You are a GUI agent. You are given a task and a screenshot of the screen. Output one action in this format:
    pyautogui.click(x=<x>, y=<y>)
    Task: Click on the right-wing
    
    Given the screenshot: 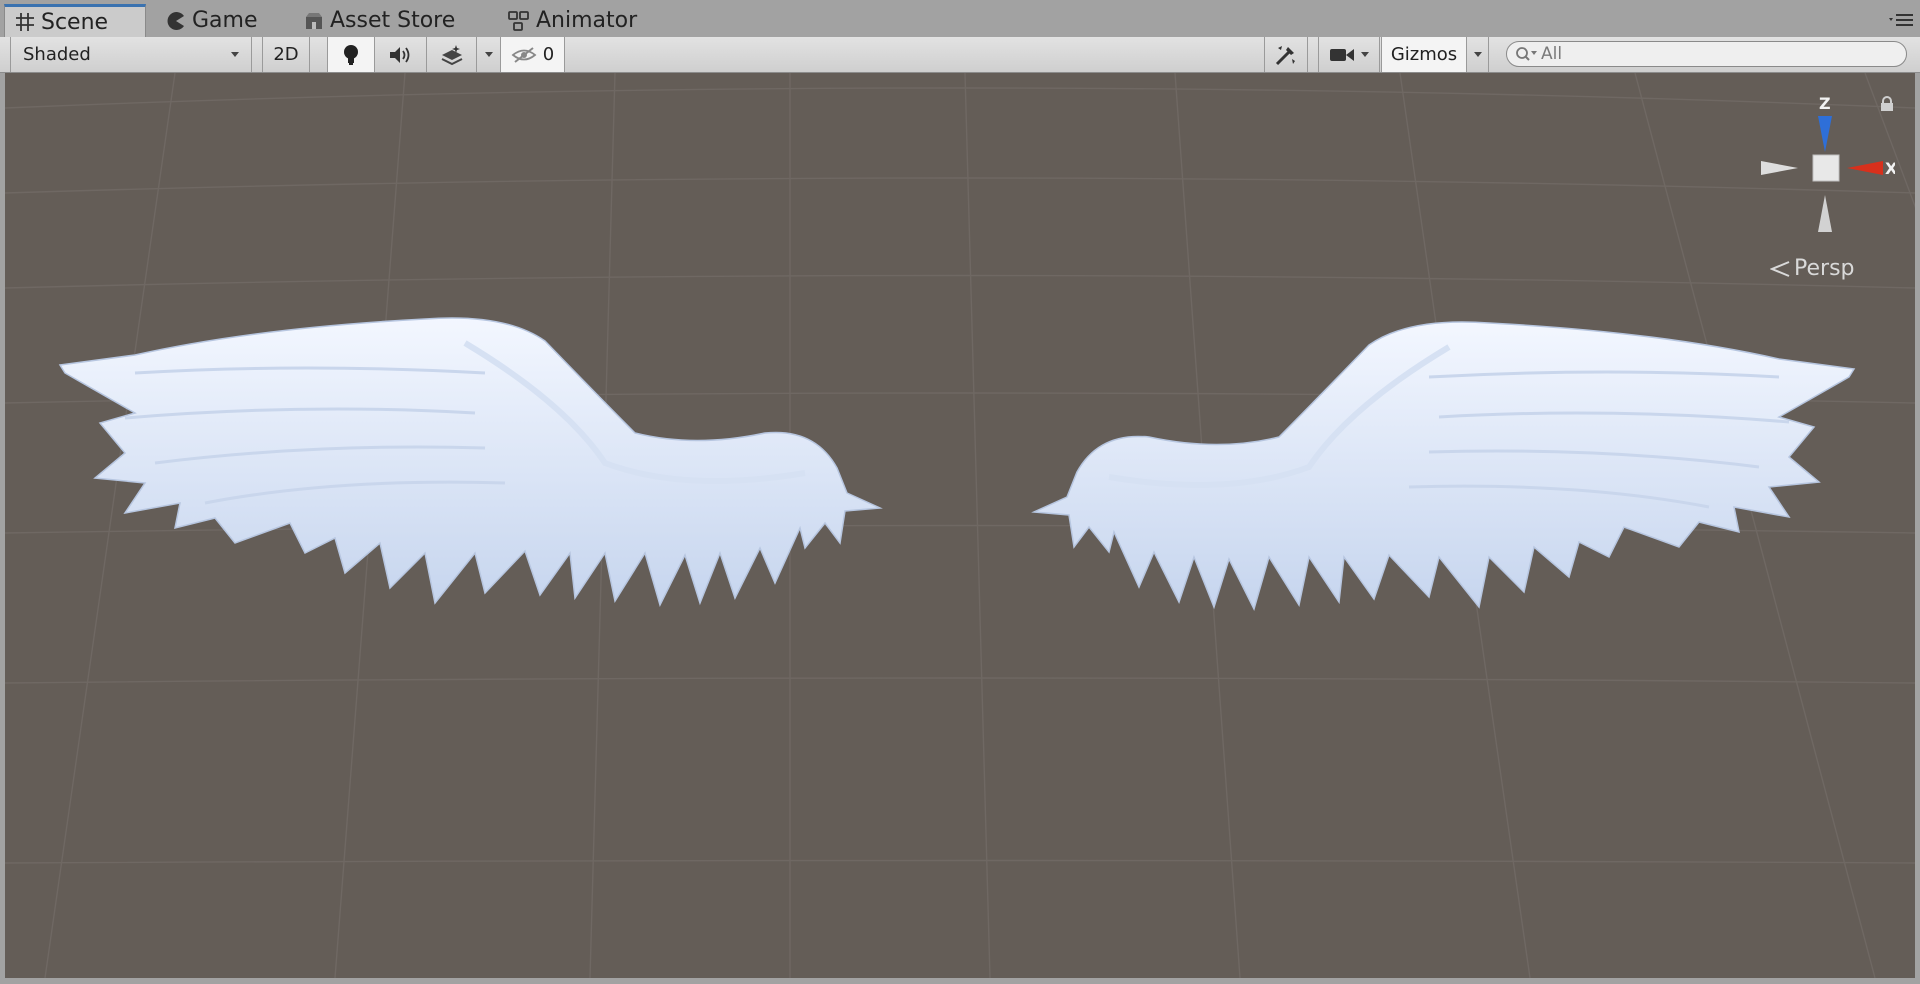 What is the action you would take?
    pyautogui.click(x=1443, y=466)
    